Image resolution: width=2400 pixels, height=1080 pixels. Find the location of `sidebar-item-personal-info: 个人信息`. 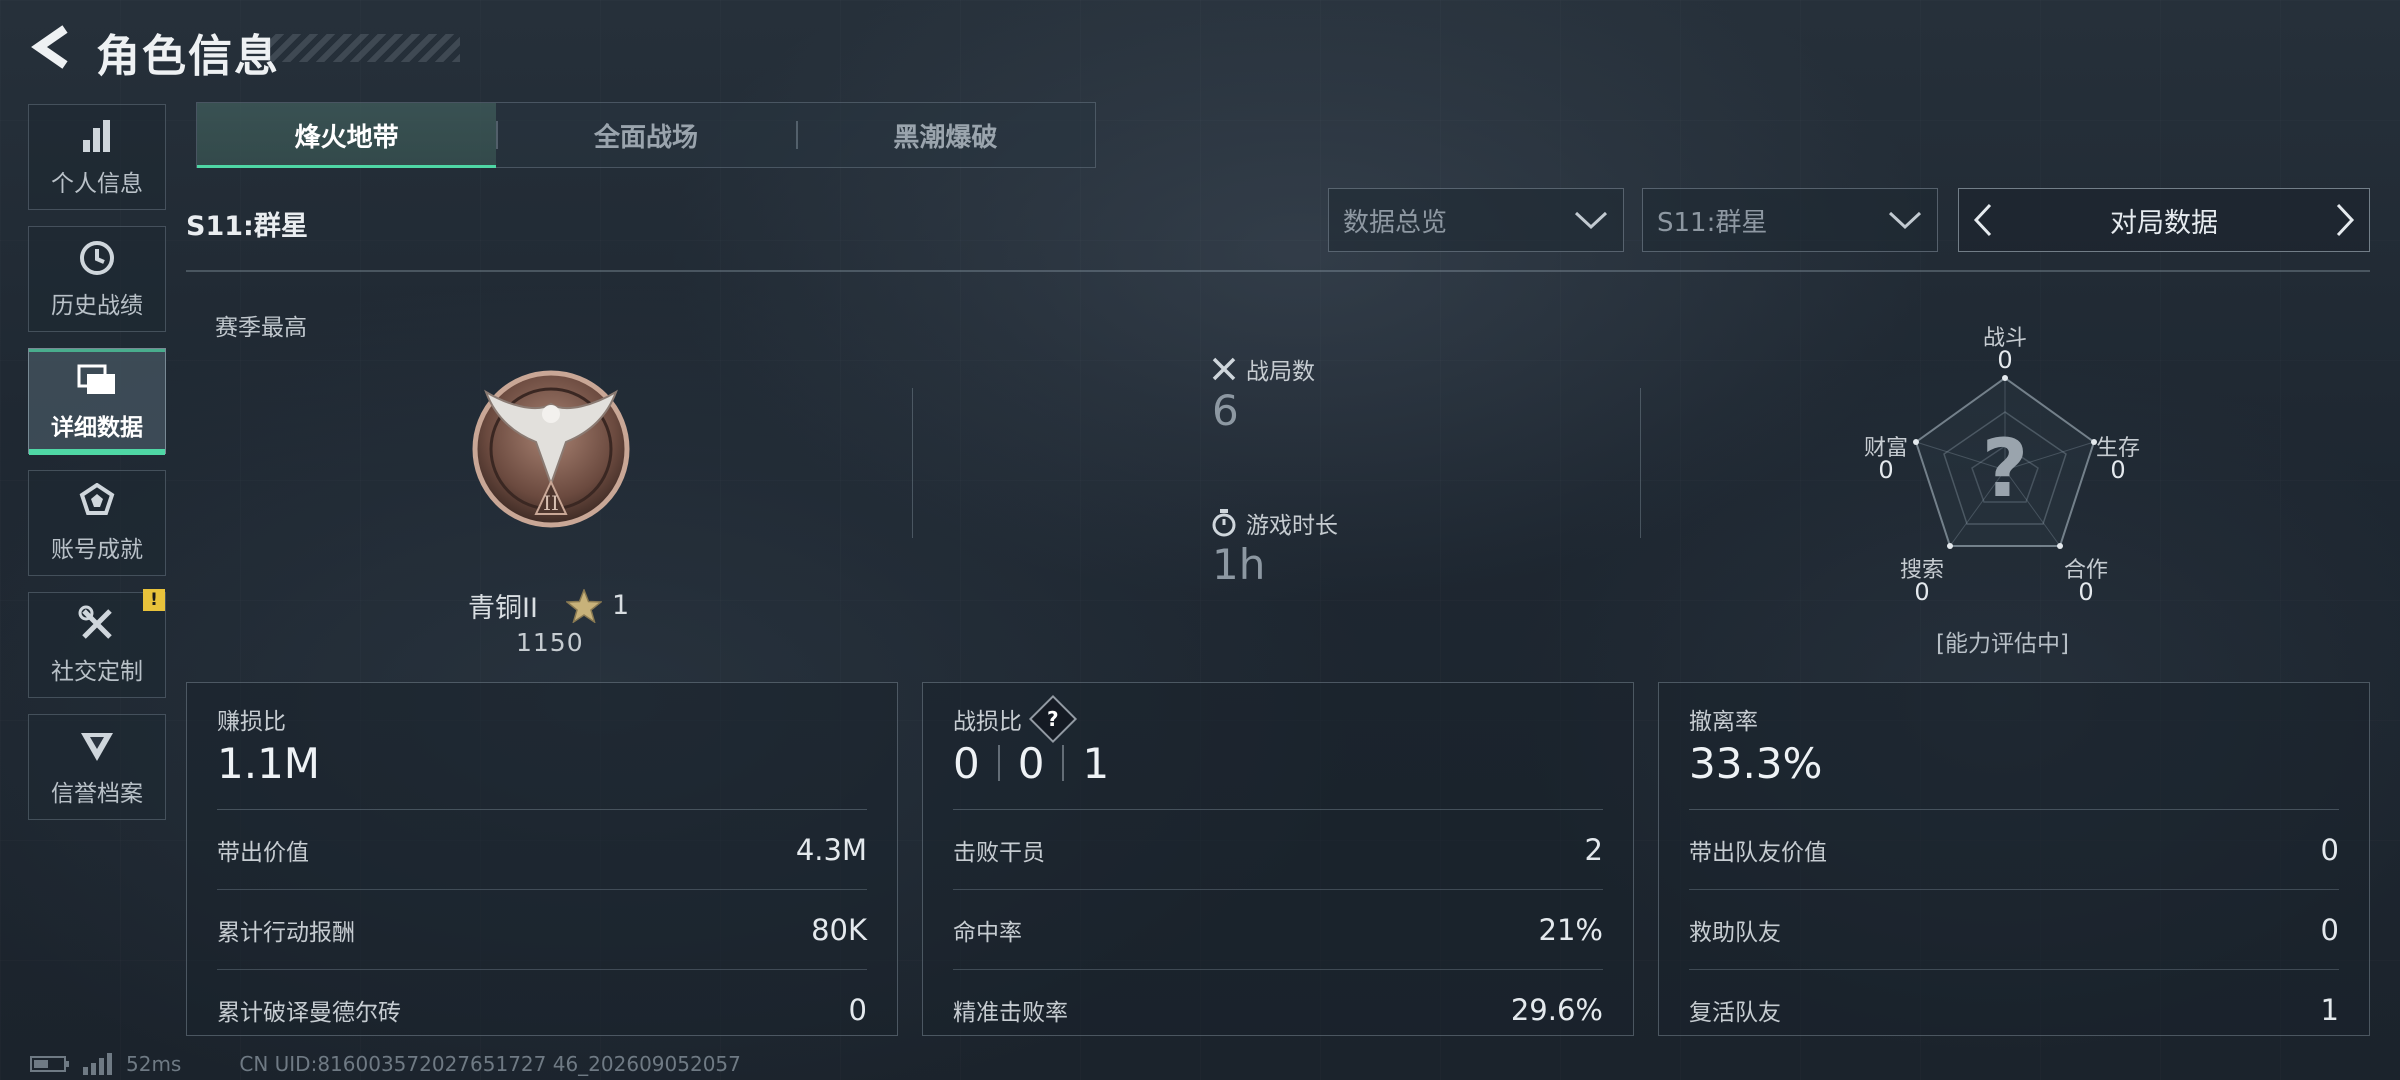

sidebar-item-personal-info: 个人信息 is located at coordinates (97, 157).